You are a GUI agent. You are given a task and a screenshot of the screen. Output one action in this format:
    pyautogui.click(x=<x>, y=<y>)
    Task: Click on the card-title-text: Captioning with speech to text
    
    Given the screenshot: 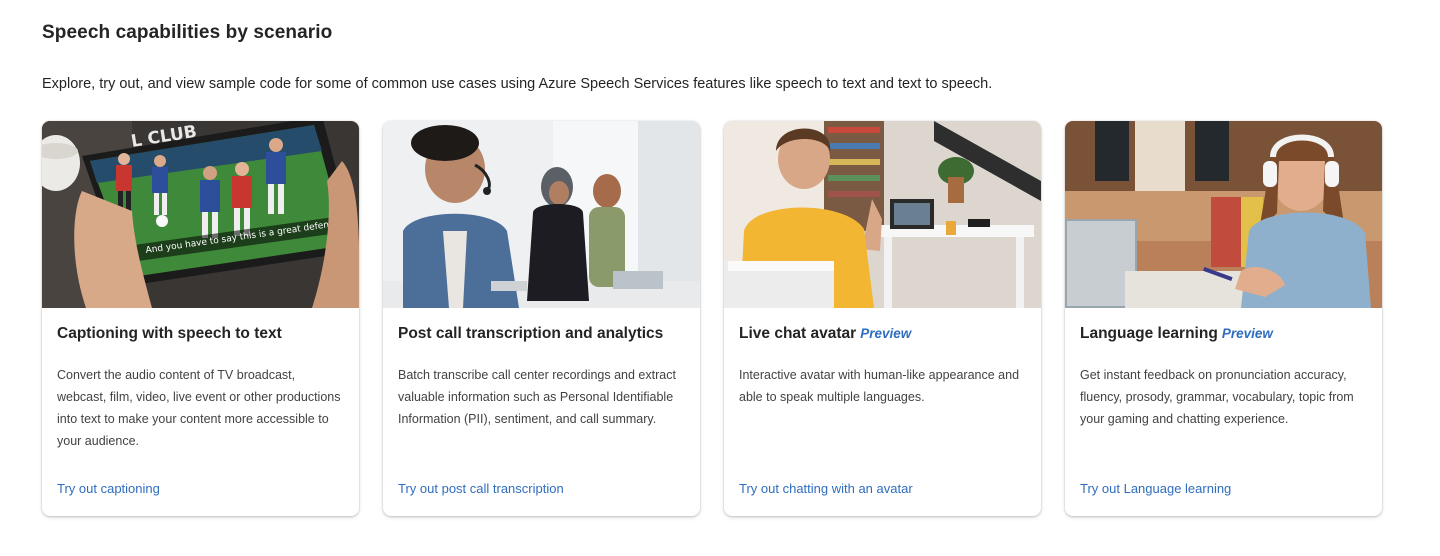 What is the action you would take?
    pyautogui.click(x=169, y=333)
    